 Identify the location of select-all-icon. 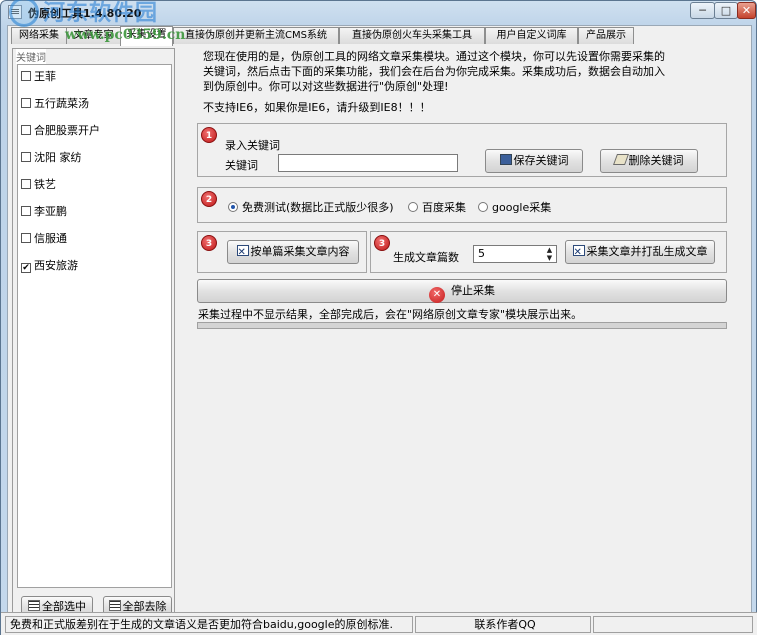
(34, 605).